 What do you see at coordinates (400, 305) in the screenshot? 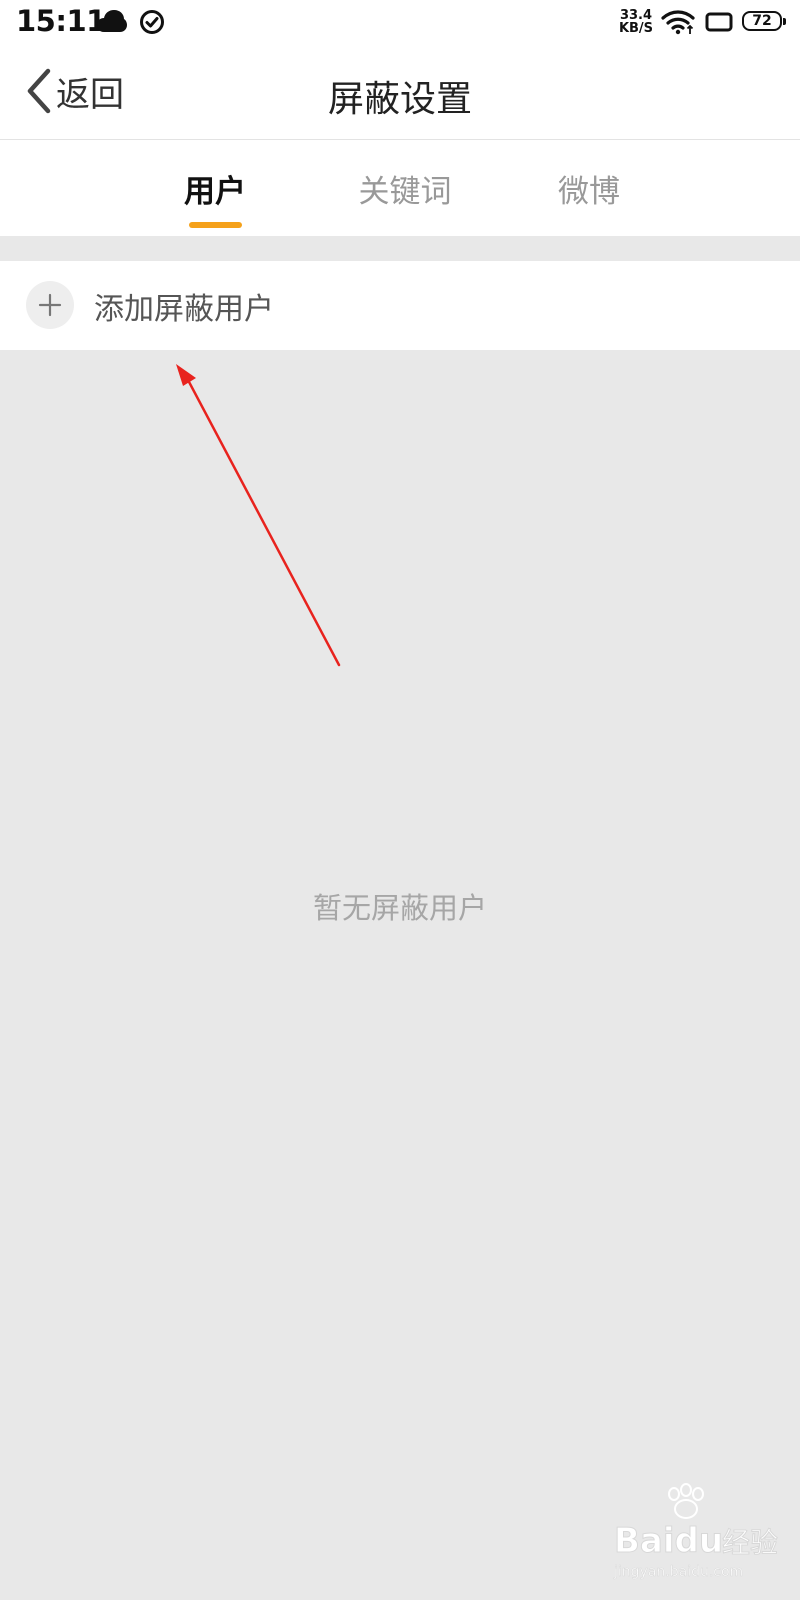
I see `add-blocked-user-button: 添加屏蔽用户` at bounding box center [400, 305].